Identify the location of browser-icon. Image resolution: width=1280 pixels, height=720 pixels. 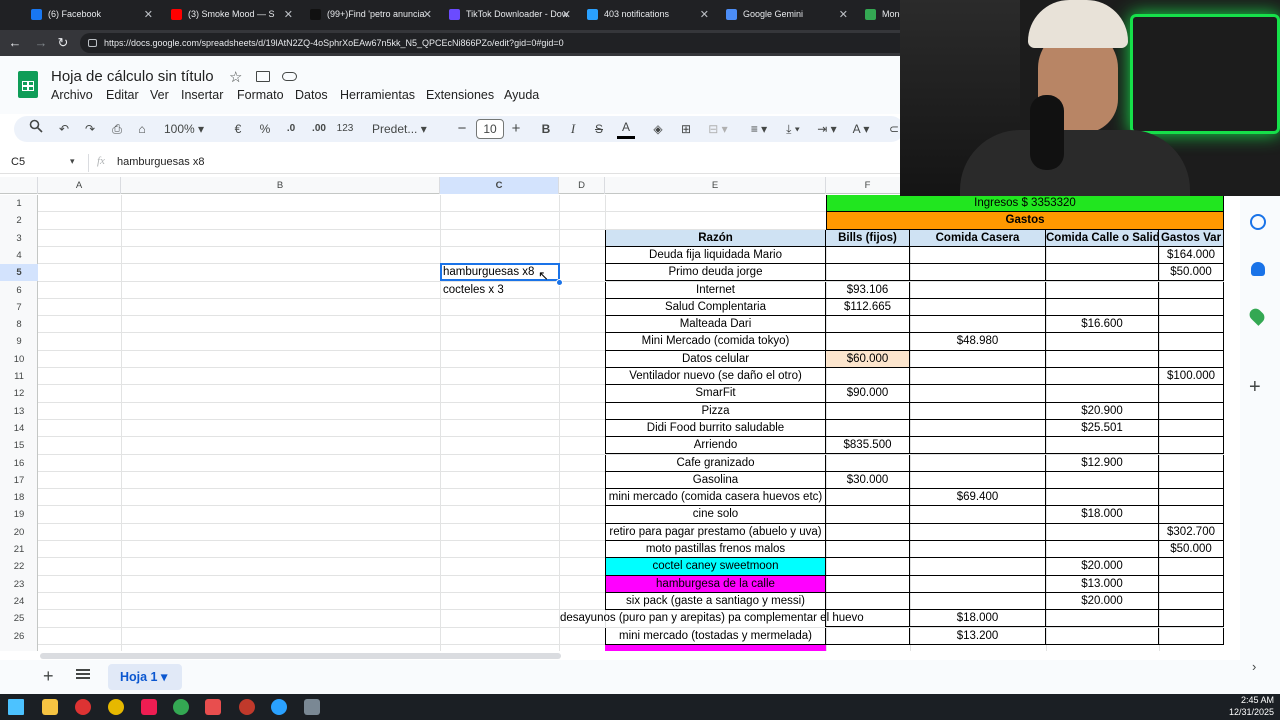
(247, 707).